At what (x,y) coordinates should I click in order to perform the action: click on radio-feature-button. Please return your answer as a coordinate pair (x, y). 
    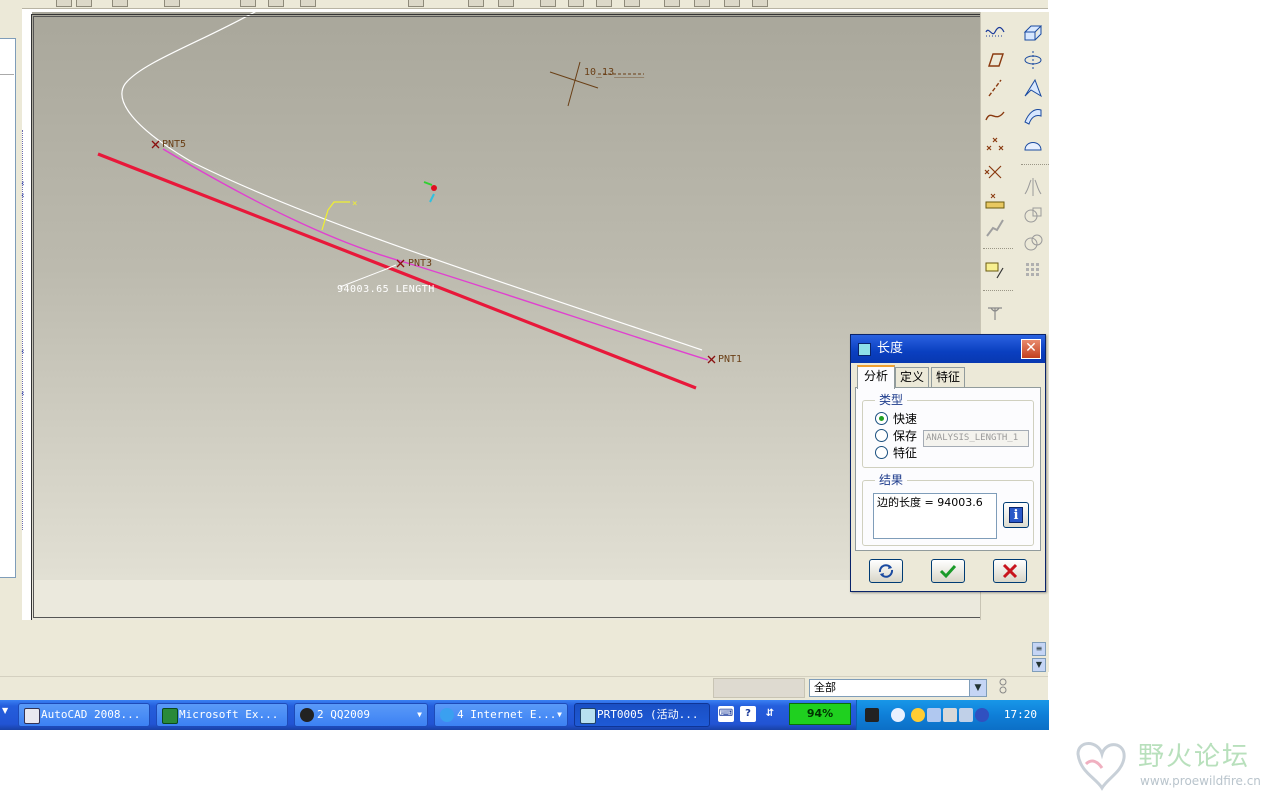
    Looking at the image, I should click on (881, 452).